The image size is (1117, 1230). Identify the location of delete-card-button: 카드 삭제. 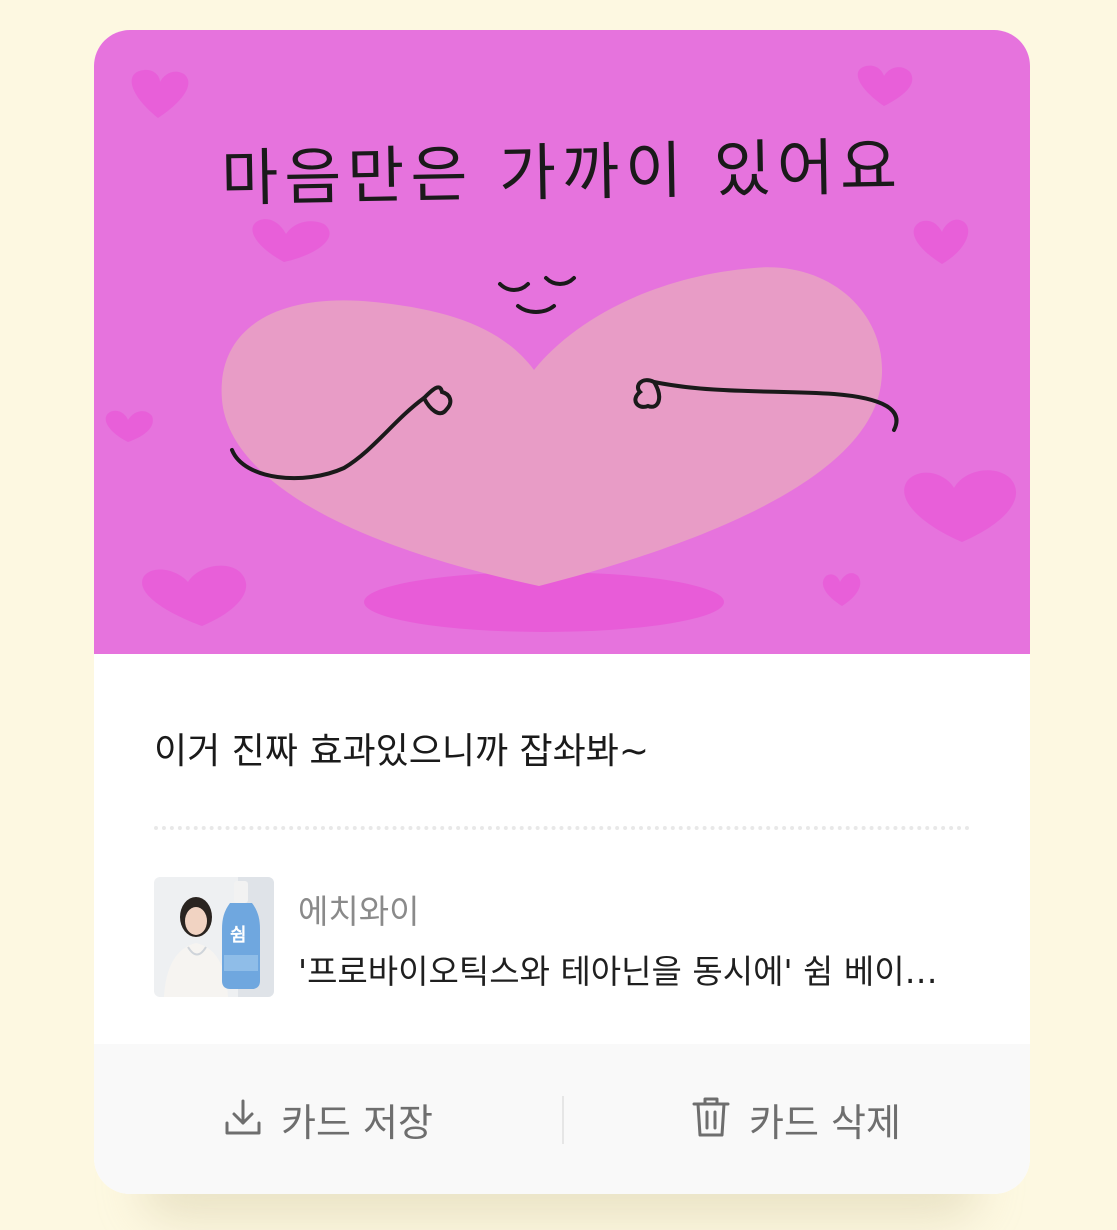
(796, 1119).